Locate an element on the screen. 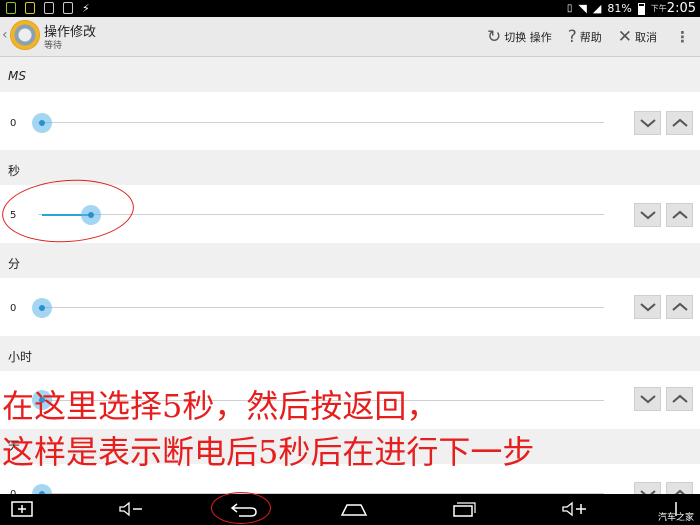 This screenshot has height=525, width=700. signal-icon: ◢ is located at coordinates (597, 8).